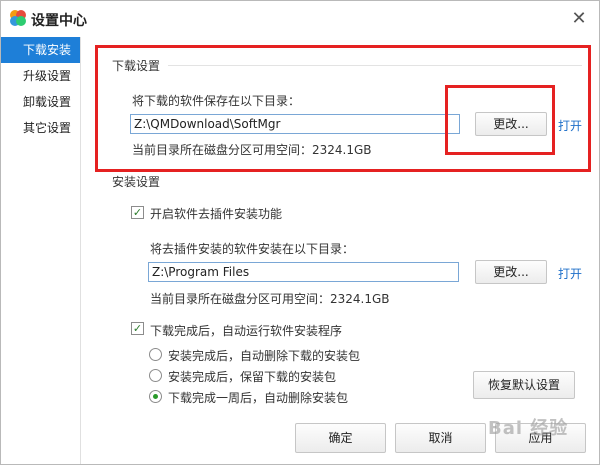 The image size is (600, 465). Describe the element at coordinates (216, 214) in the screenshot. I see `plugin-free-label: 开启软件去插件安装功能` at that location.